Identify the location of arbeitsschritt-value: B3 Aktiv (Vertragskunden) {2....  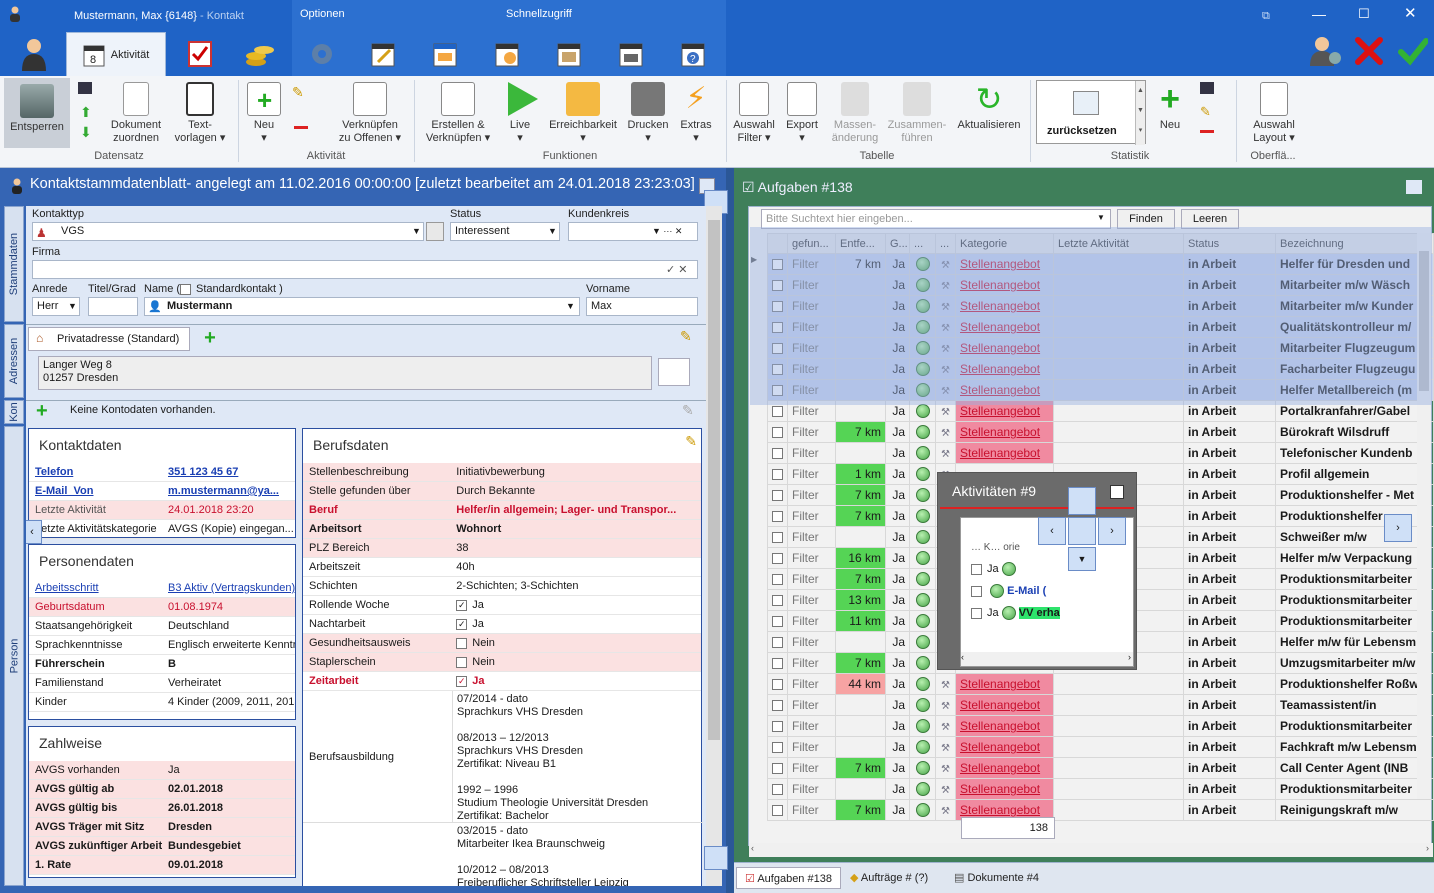
(228, 588).